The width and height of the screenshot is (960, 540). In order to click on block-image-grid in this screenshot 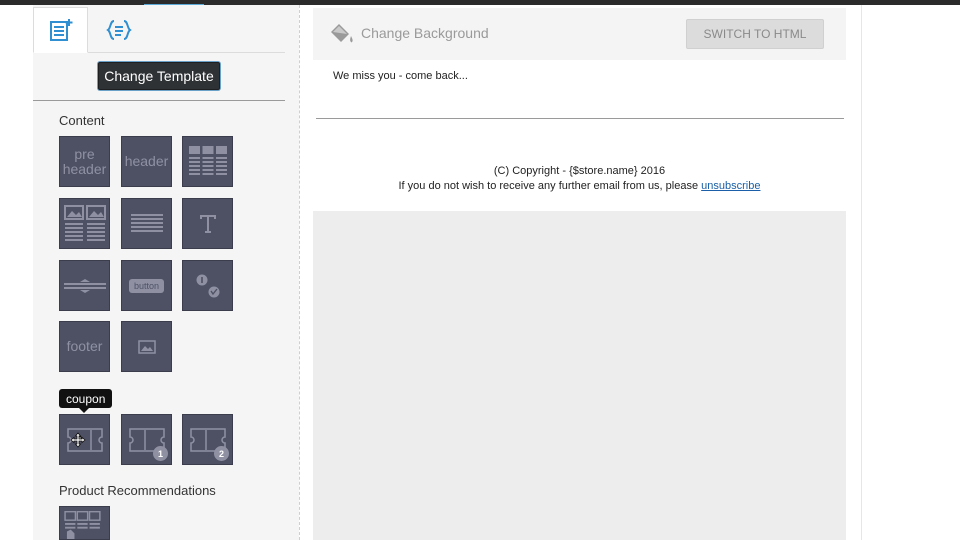, I will do `click(207, 161)`.